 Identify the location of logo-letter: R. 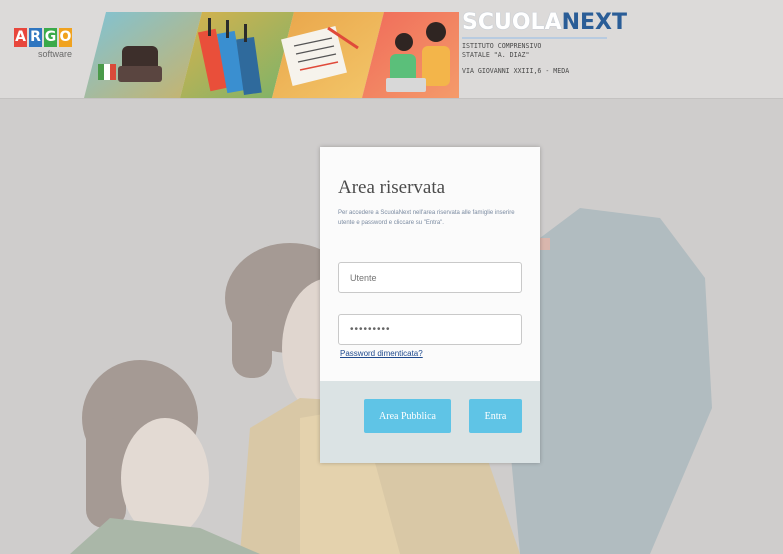
(35, 37).